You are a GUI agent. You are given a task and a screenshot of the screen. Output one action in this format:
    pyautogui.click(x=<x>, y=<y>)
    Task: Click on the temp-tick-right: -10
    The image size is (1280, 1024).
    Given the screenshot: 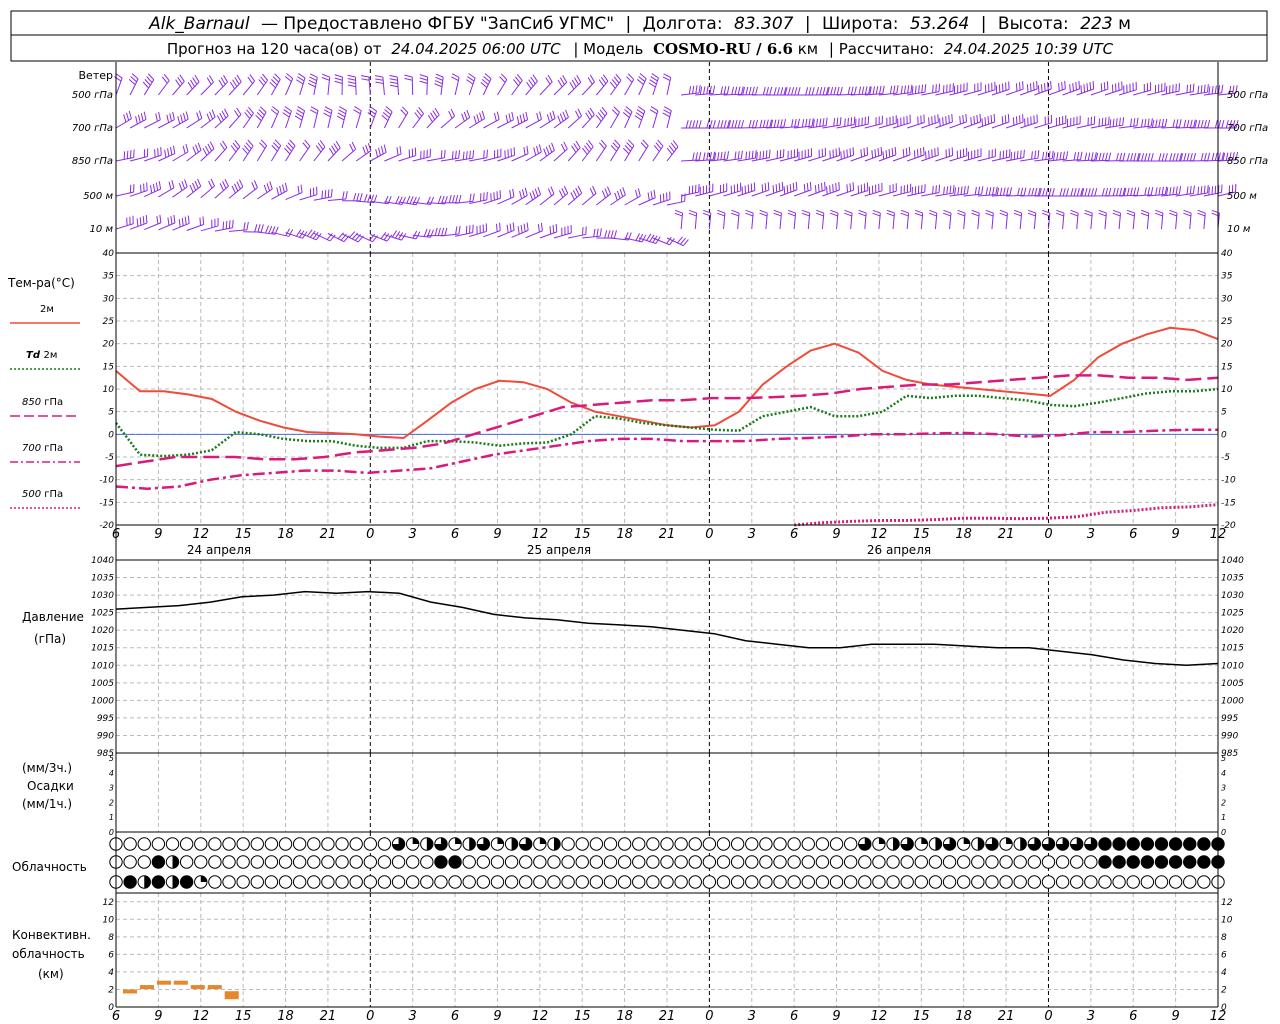 What is the action you would take?
    pyautogui.click(x=1228, y=481)
    